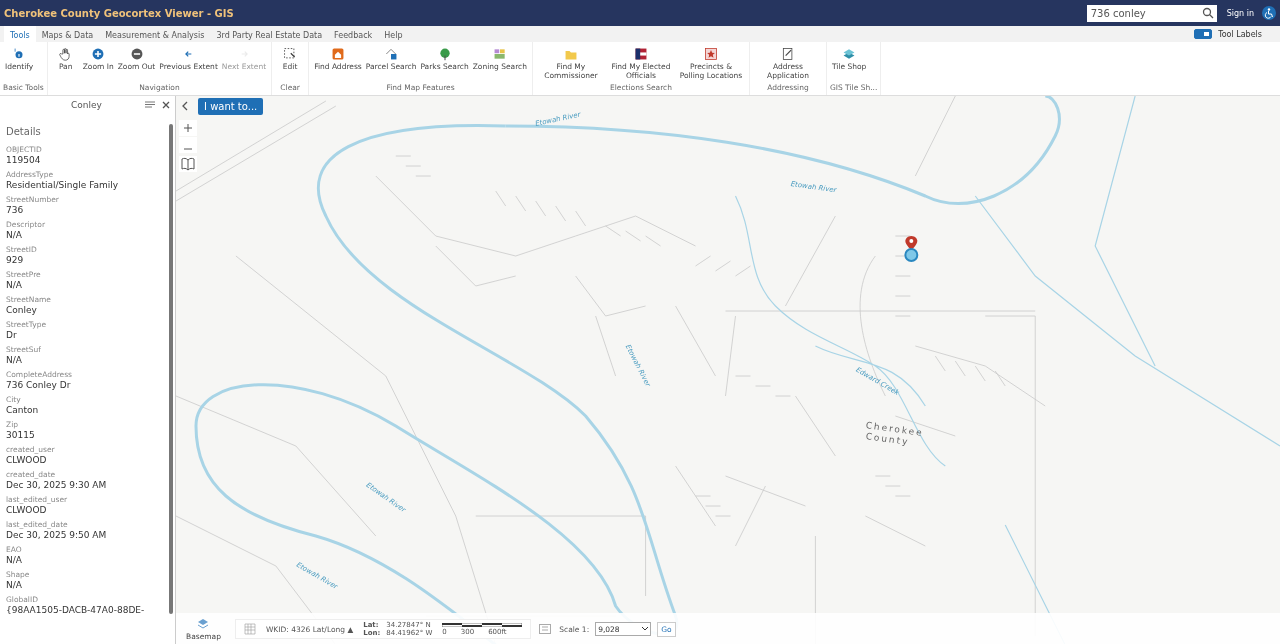 The image size is (1280, 644). What do you see at coordinates (20, 34) in the screenshot?
I see `ribbon-tab: Tools` at bounding box center [20, 34].